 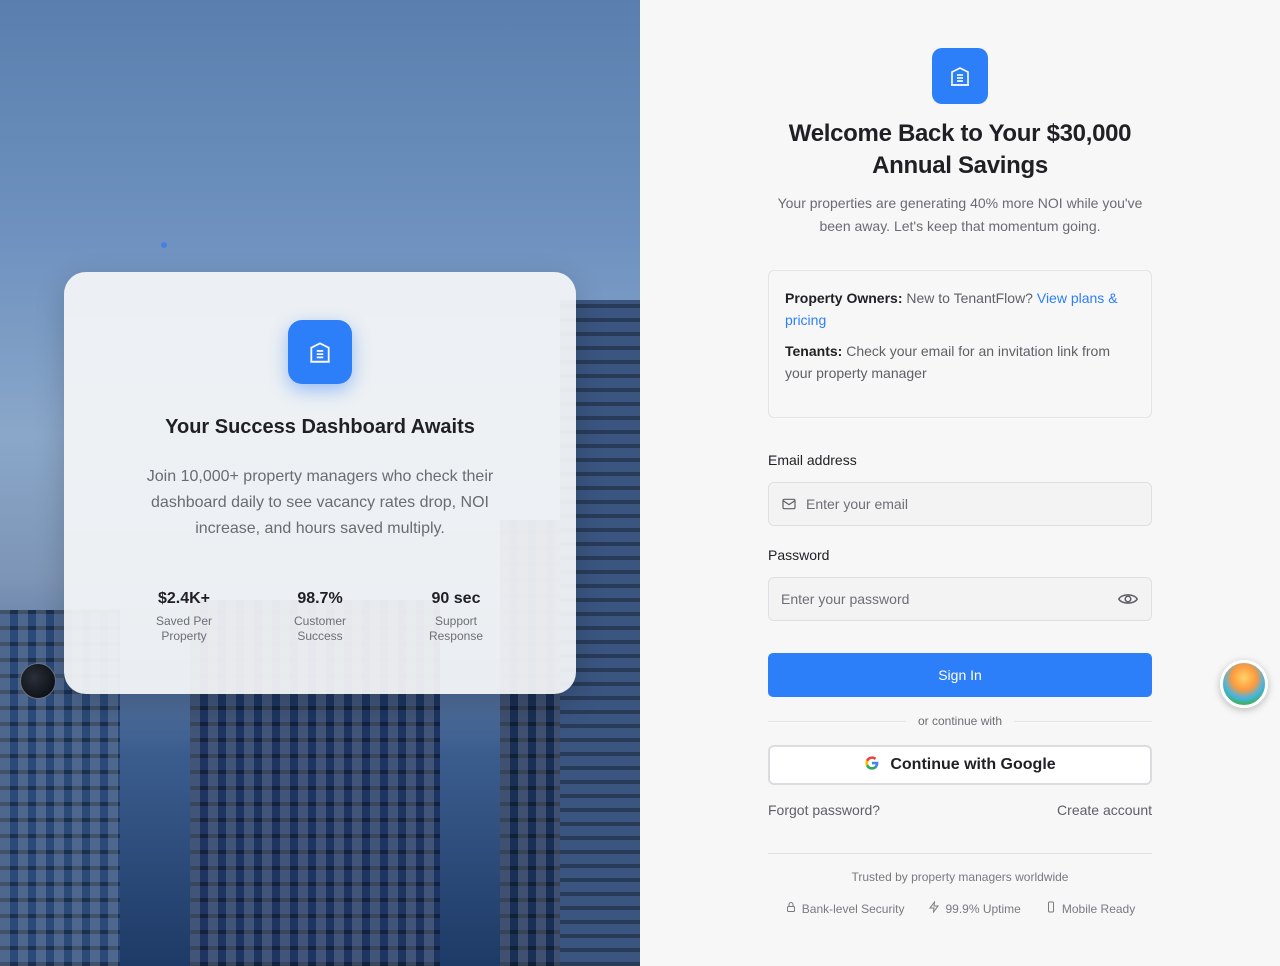 I want to click on card-title: Your Success Dashboard Awaits, so click(x=320, y=427).